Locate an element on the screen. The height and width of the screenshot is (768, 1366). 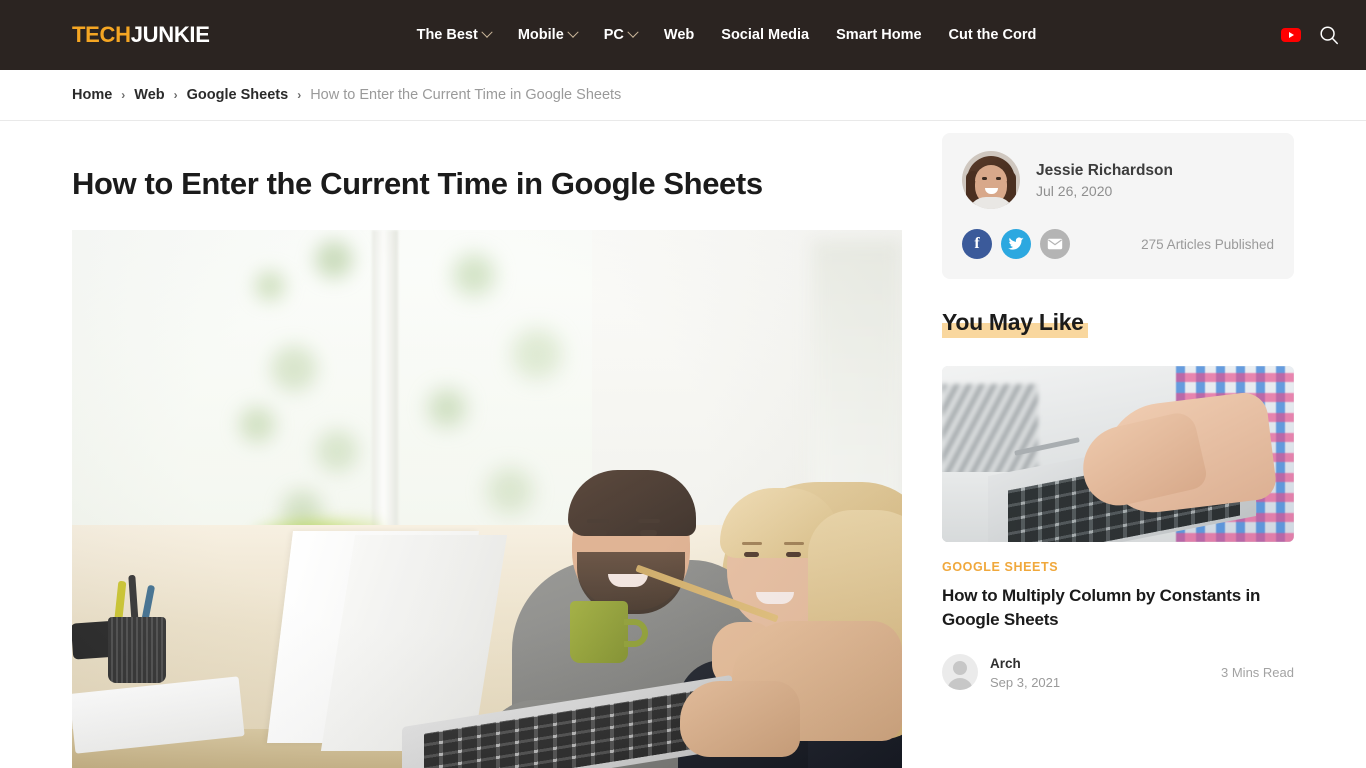
header-actions is located at coordinates (1310, 35).